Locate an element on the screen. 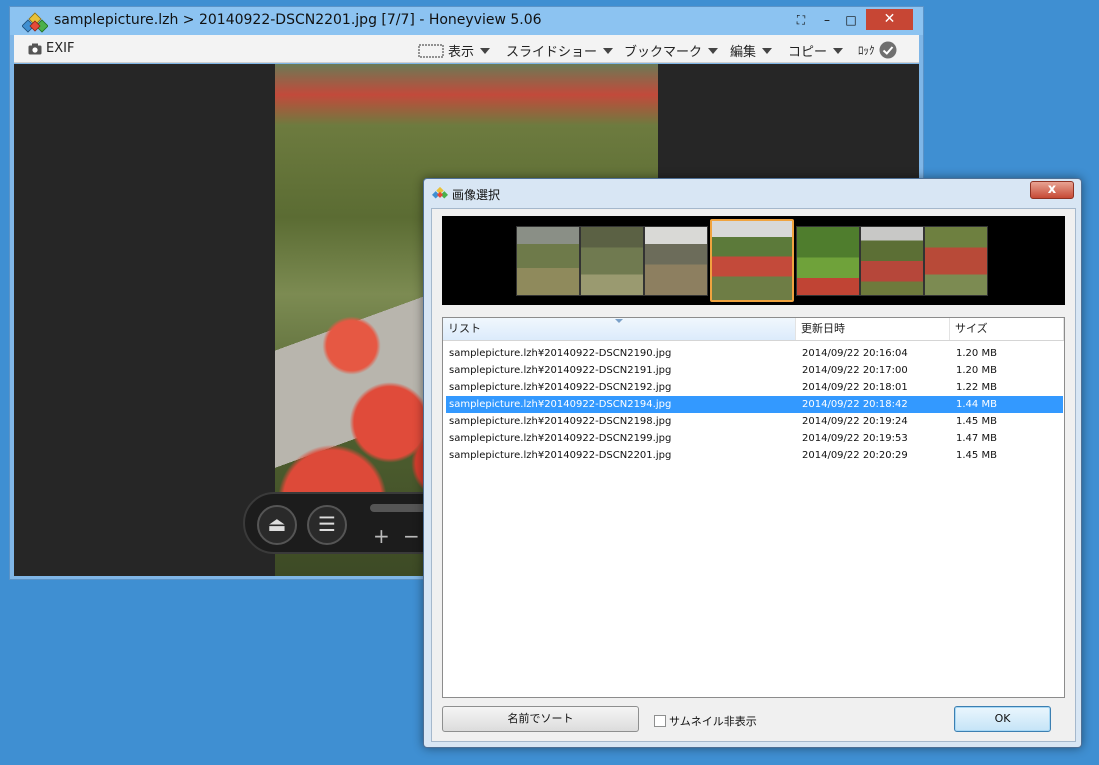 The height and width of the screenshot is (765, 1099). fullscreen-button: ⛶ is located at coordinates (801, 20).